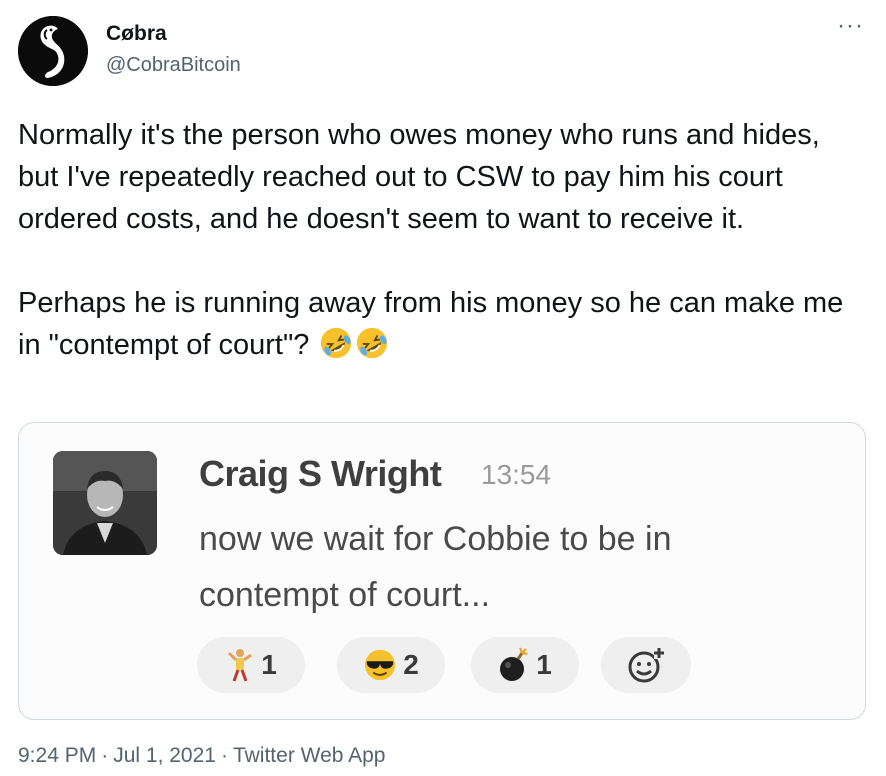 The height and width of the screenshot is (776, 886). Describe the element at coordinates (57, 755) in the screenshot. I see `tweet-time: 9:24 PM` at that location.